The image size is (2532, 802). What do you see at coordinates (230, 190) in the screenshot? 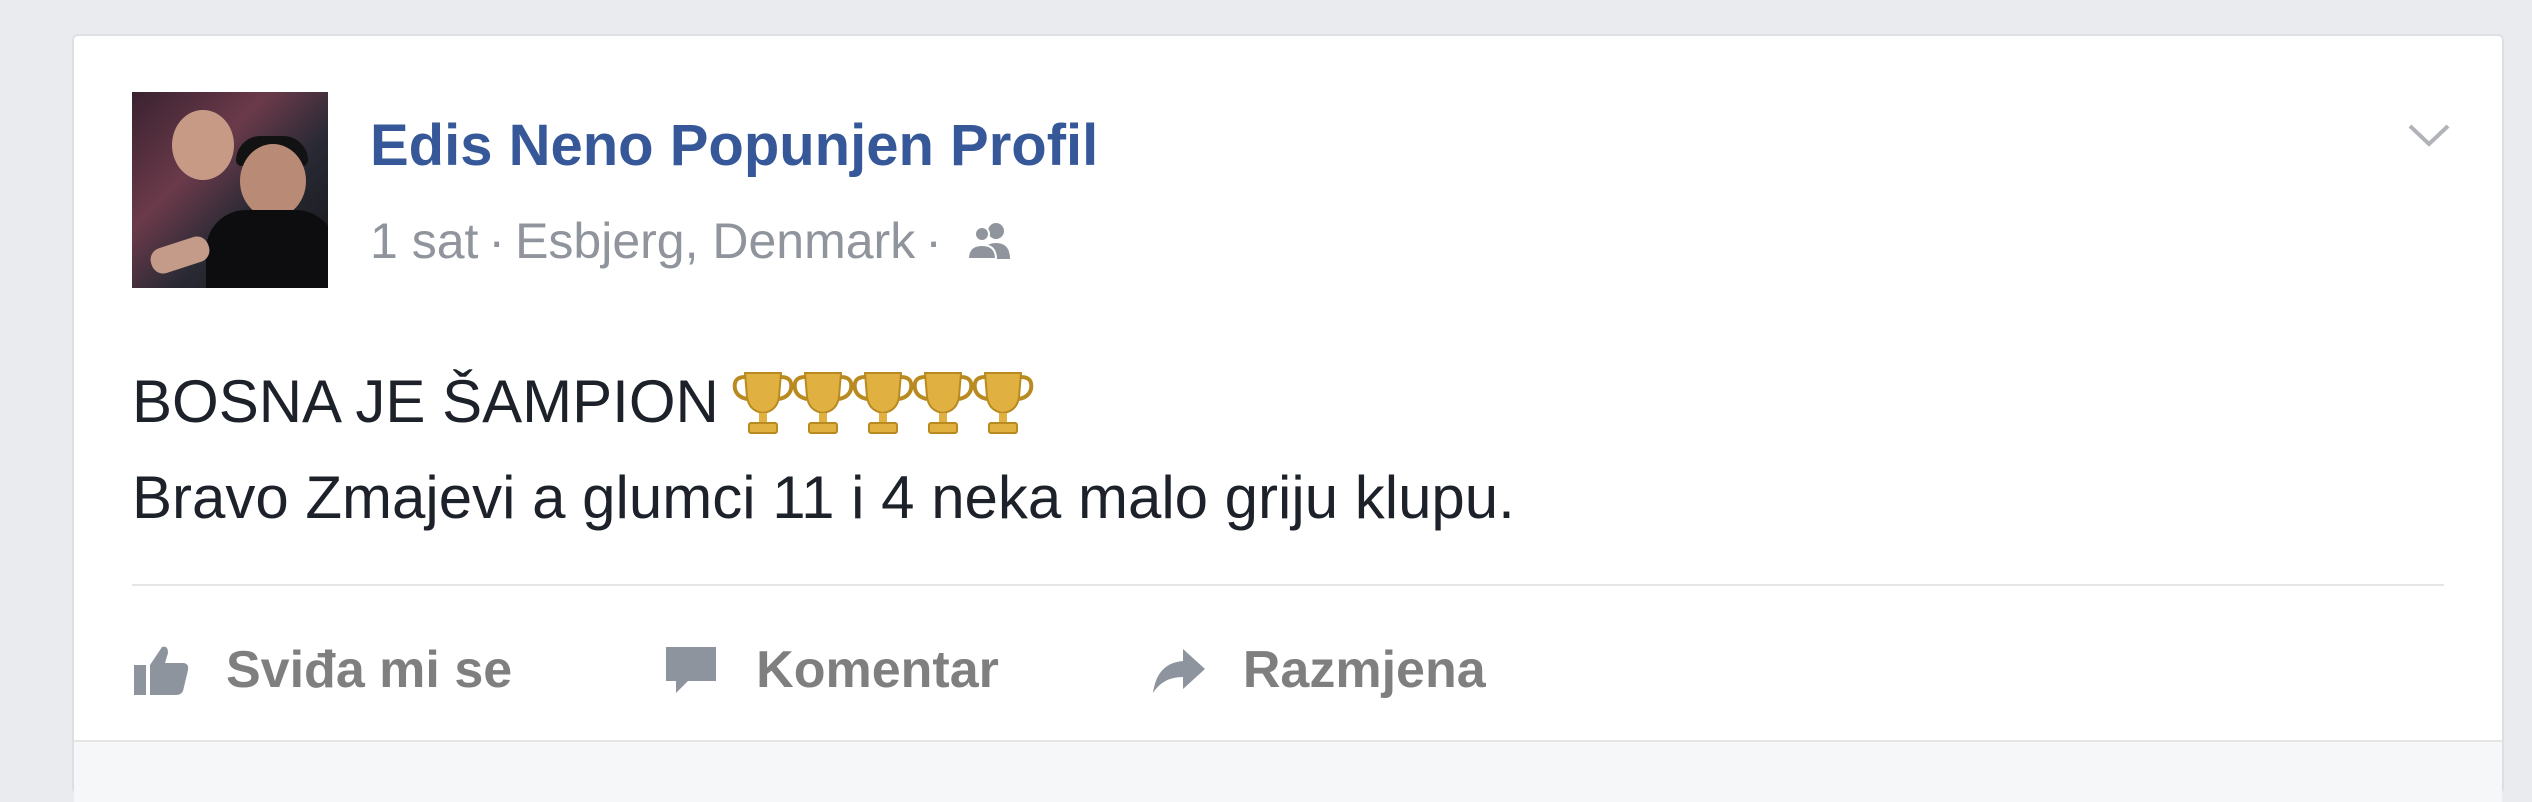
I see `profile-avatar` at bounding box center [230, 190].